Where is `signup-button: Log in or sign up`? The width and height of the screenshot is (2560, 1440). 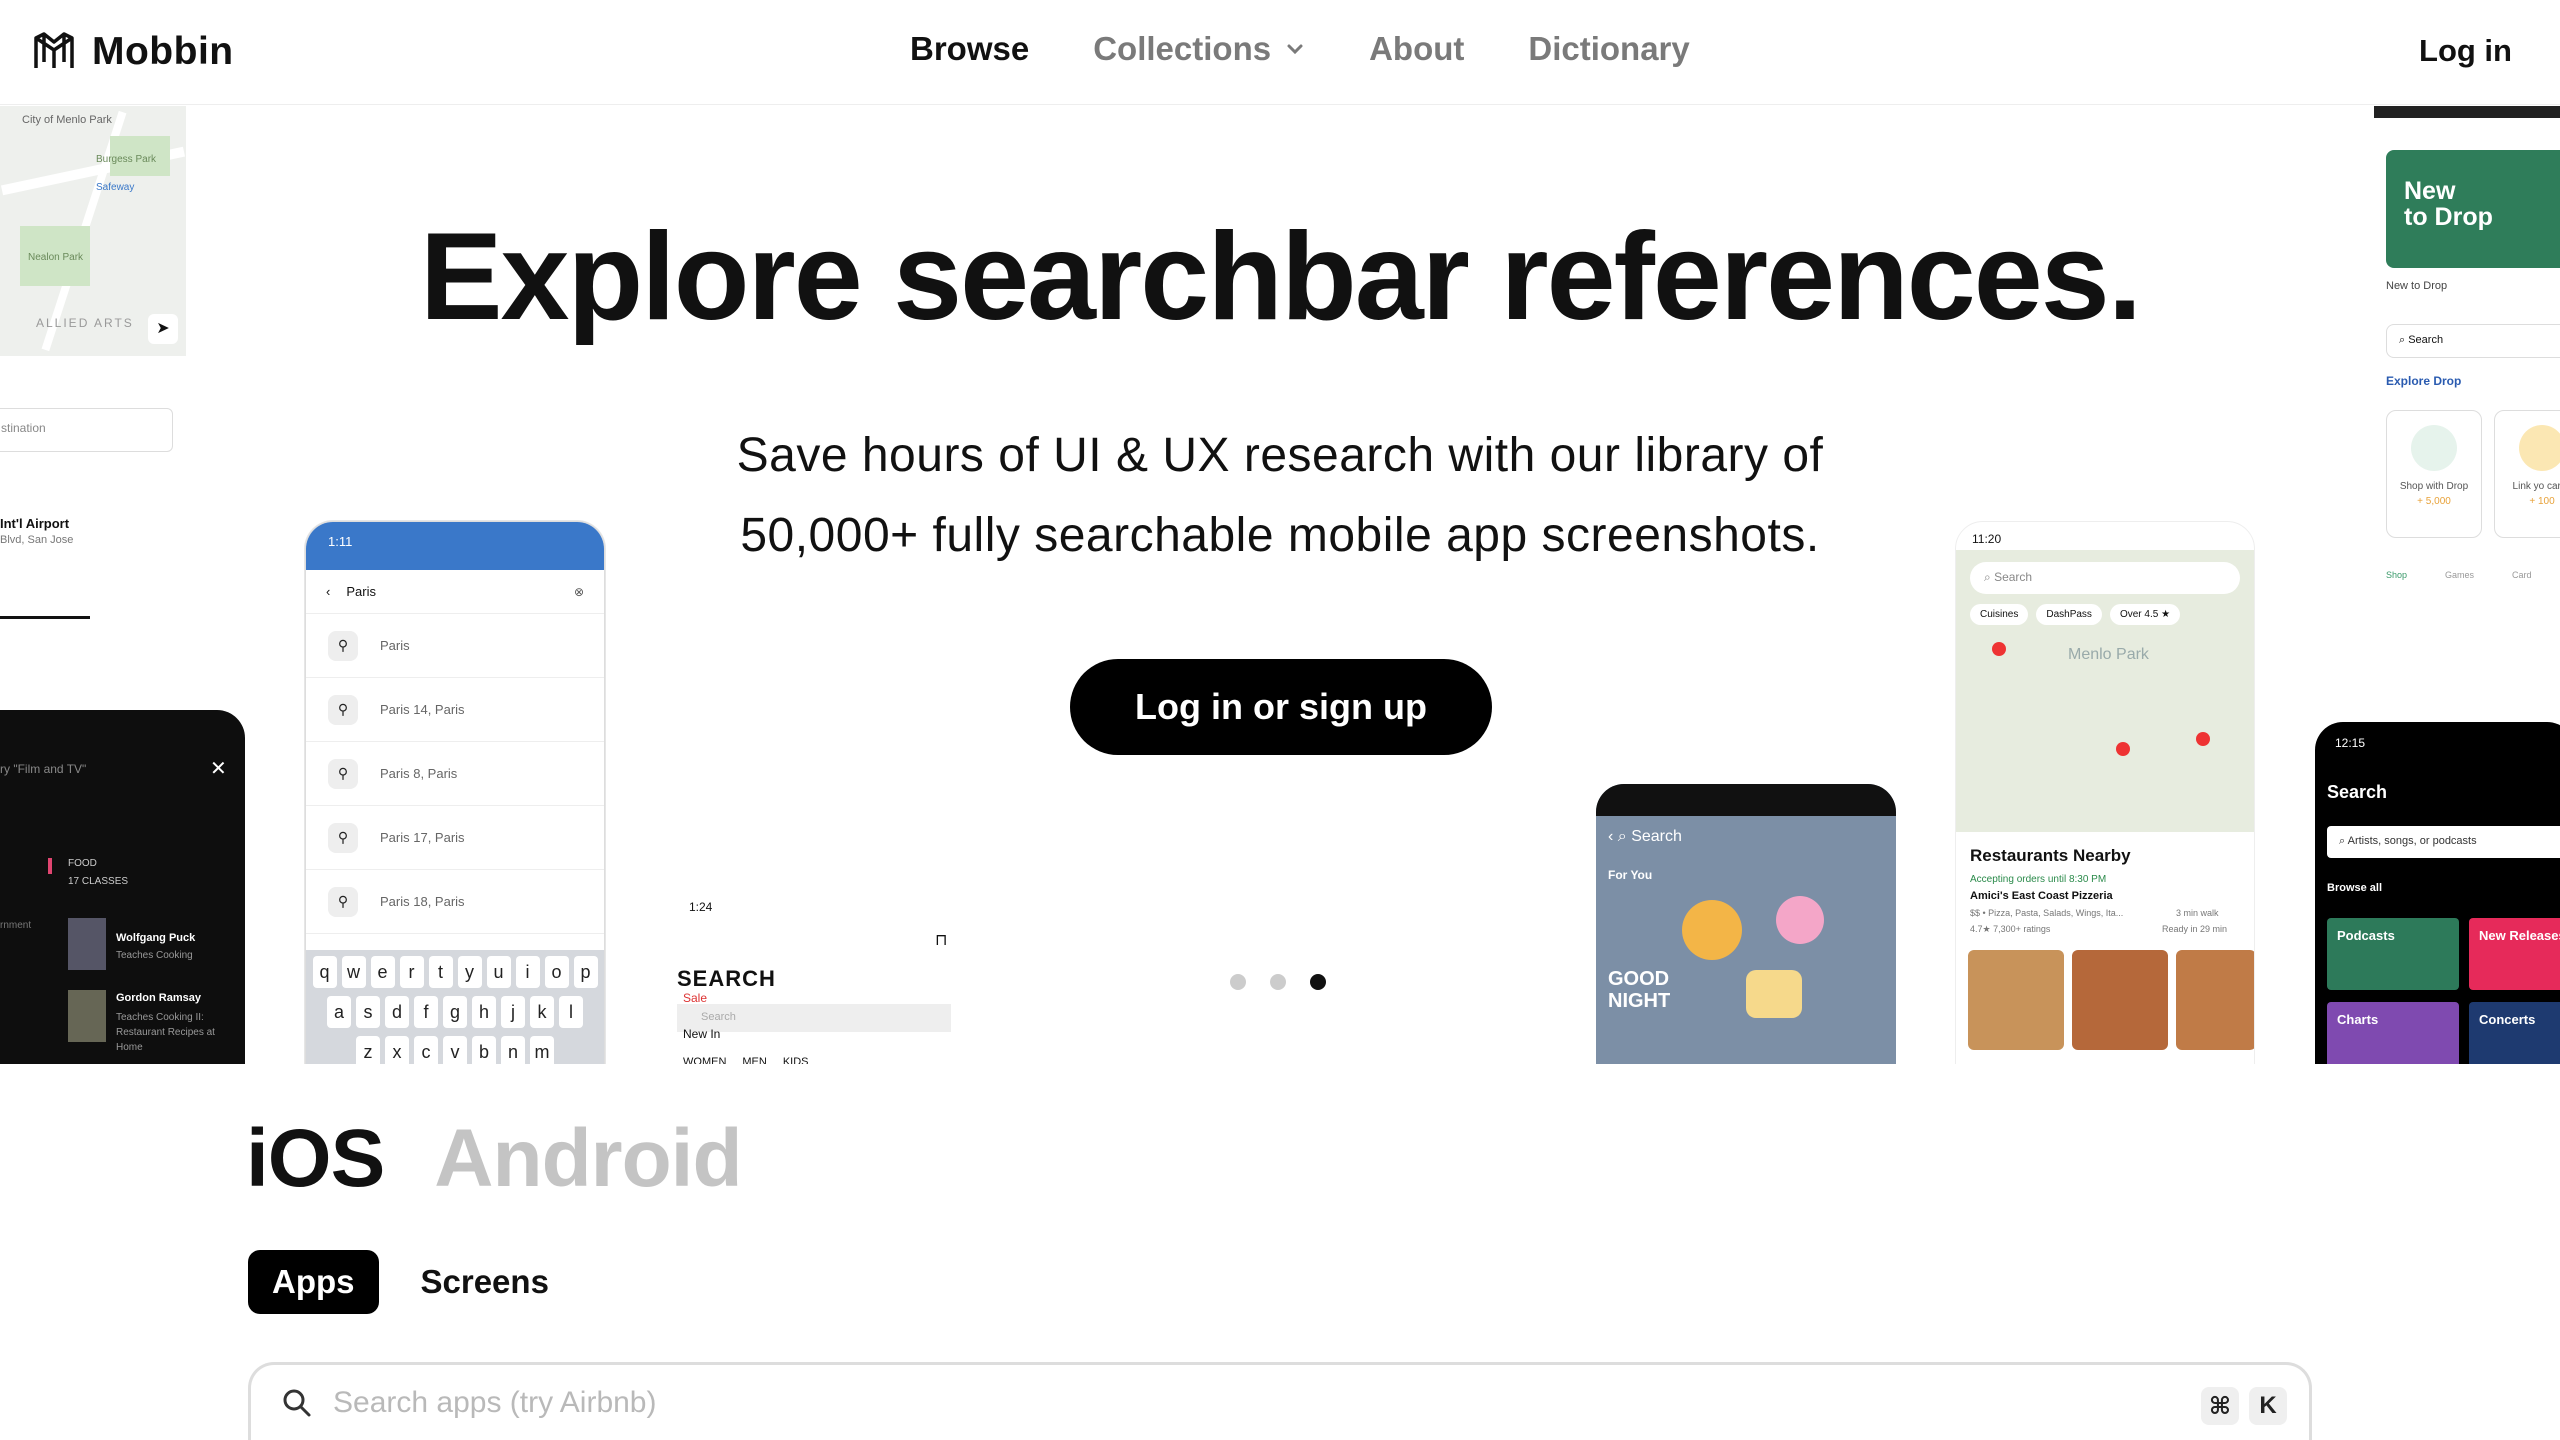
signup-button: Log in or sign up is located at coordinates (1281, 707).